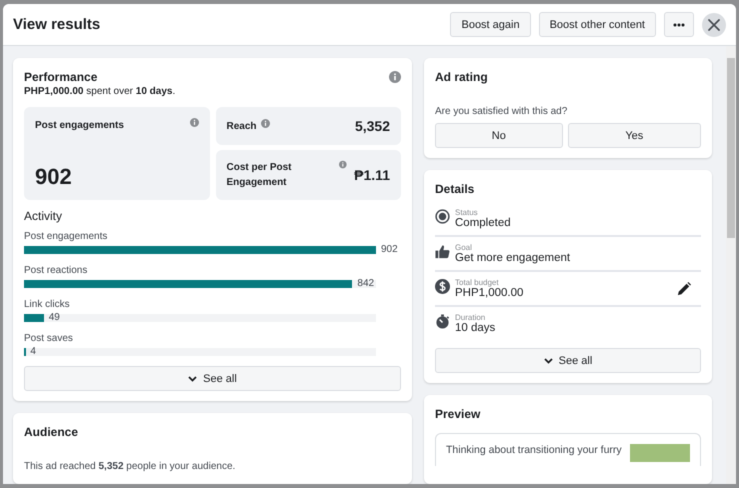  I want to click on pencil-icon, so click(684, 289).